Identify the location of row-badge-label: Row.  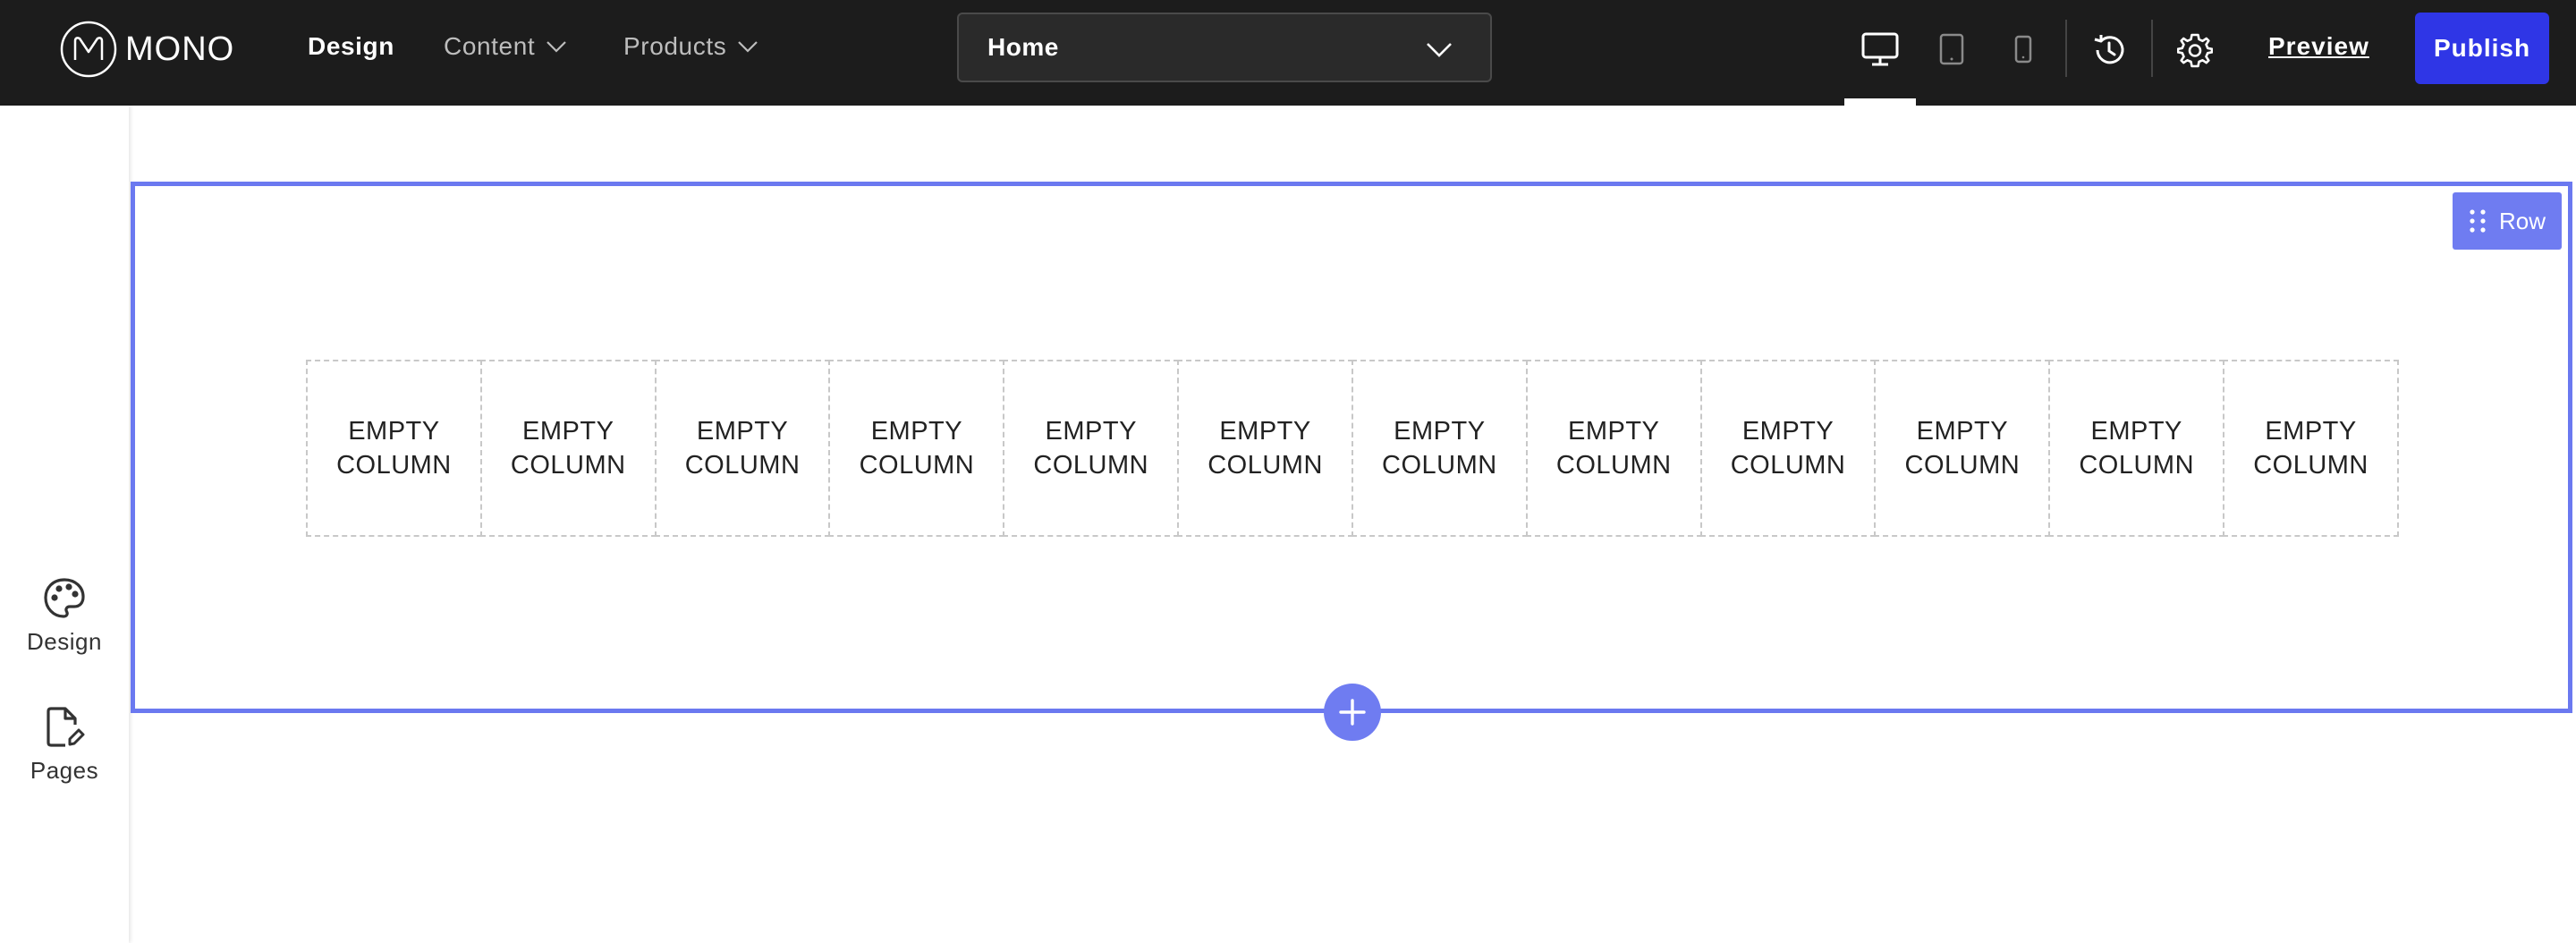
(2522, 220).